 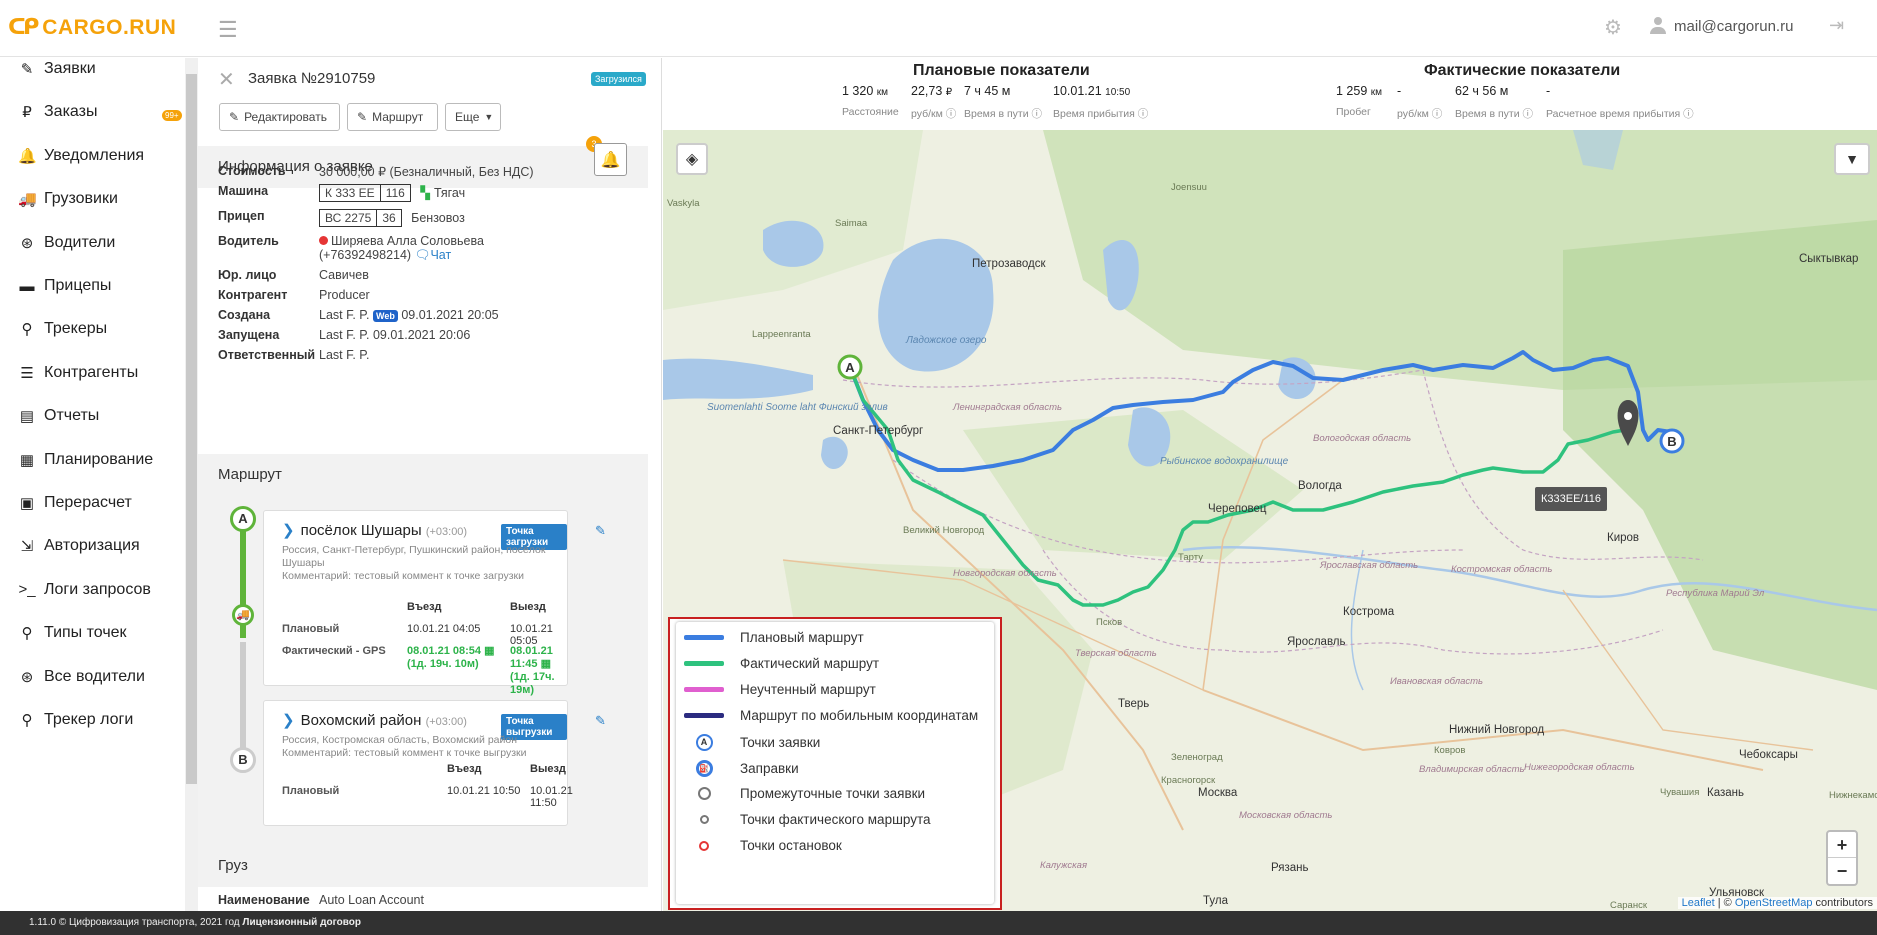 I want to click on sidebar-item-5: ⊛ Водители, so click(x=67, y=243).